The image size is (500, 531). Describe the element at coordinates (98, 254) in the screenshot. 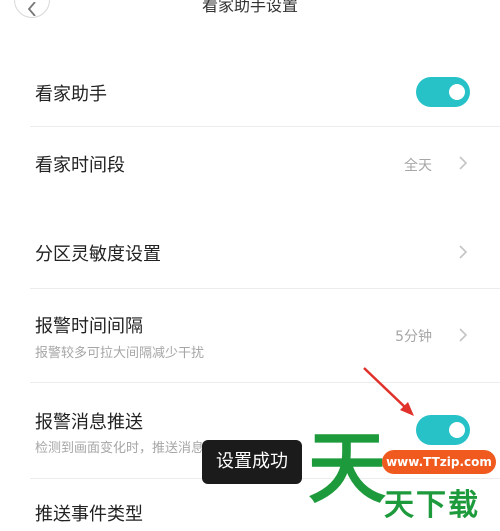

I see `setting-label: 分区灵敏度设置` at that location.